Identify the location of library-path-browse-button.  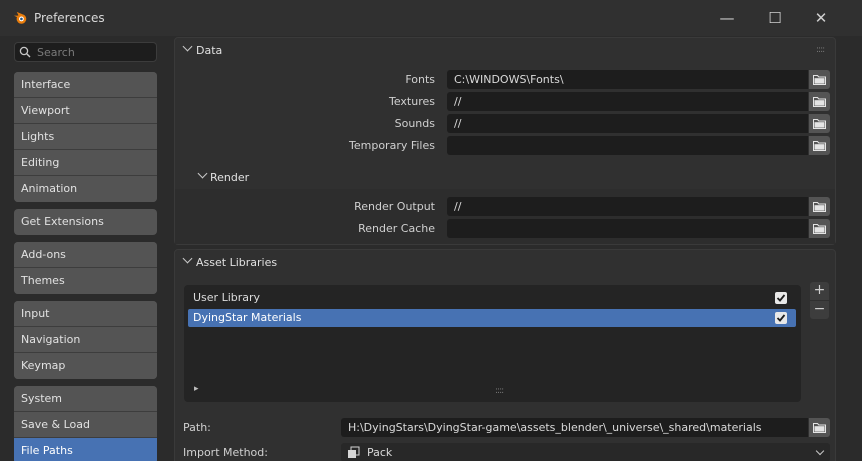
(819, 427).